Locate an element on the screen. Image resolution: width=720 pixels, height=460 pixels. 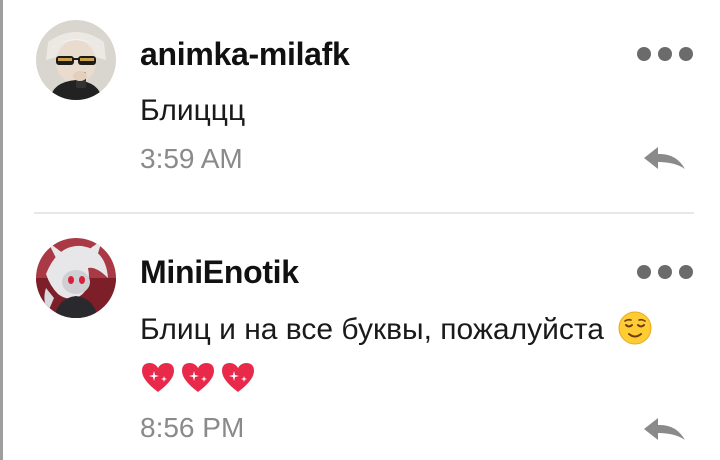
comment-text: Блиц и на все буквы, пожалуйста is located at coordinates (396, 330).